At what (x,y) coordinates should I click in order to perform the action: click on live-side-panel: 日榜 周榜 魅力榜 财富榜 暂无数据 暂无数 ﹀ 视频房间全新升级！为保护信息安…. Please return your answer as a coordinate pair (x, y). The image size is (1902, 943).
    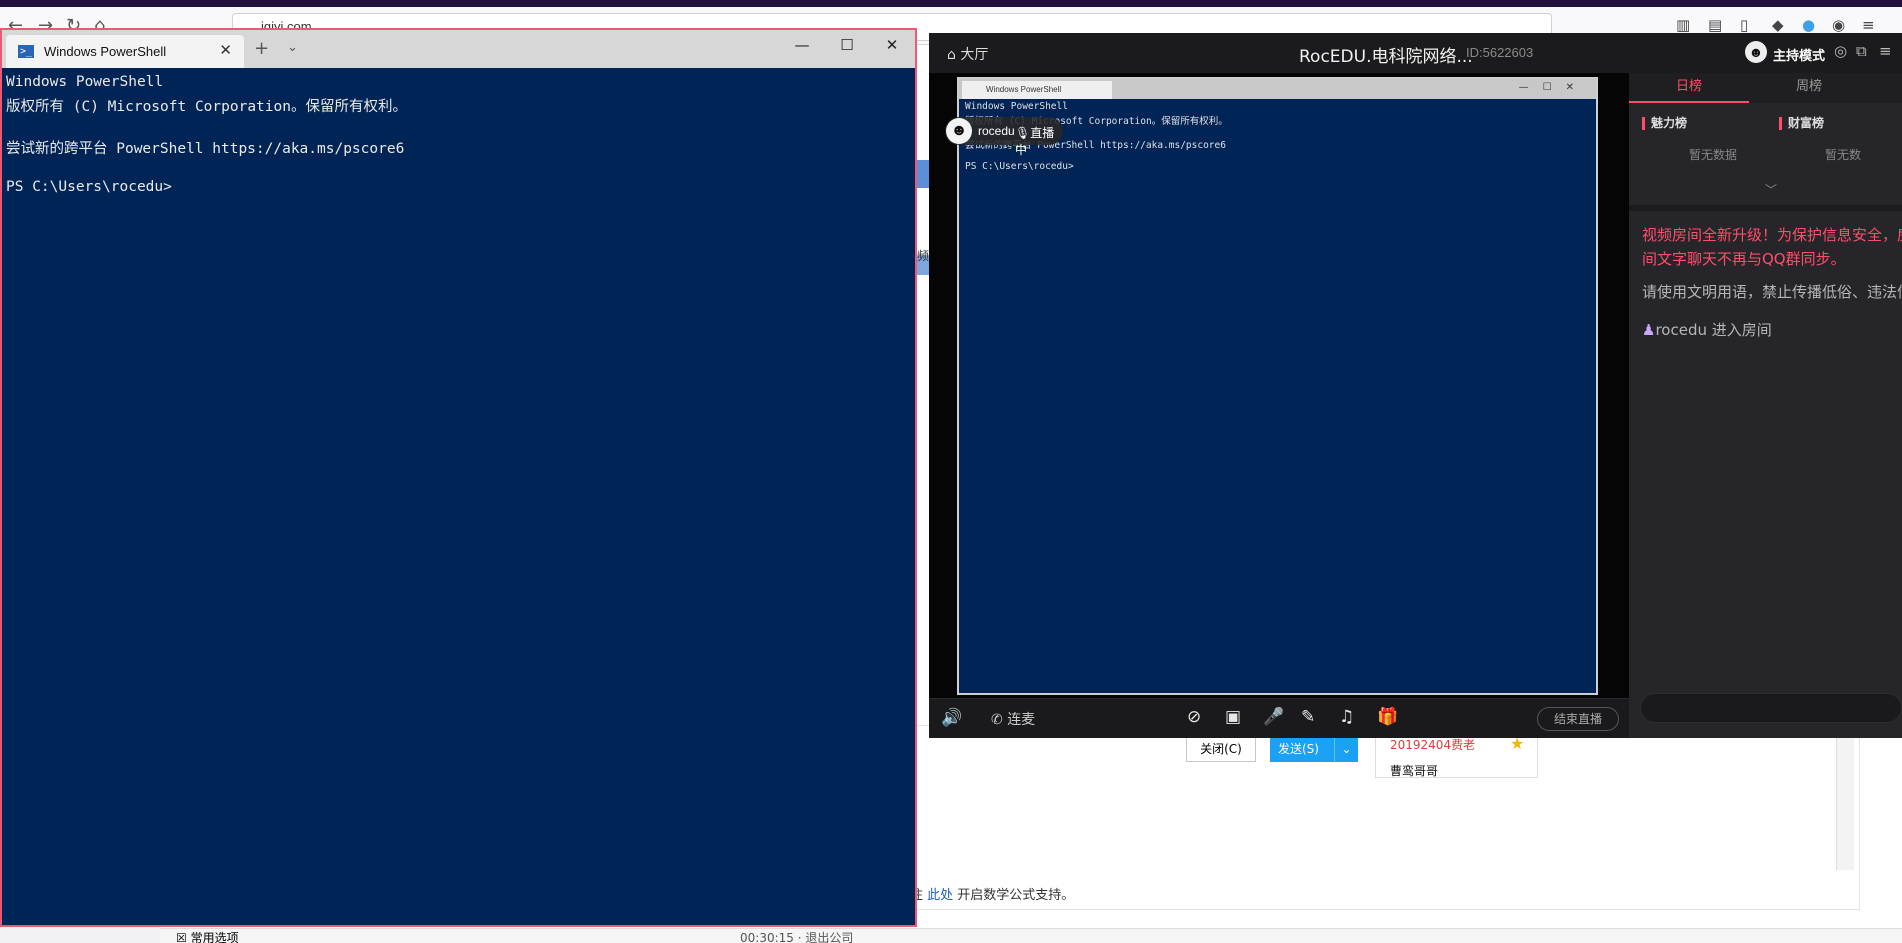
    Looking at the image, I should click on (1765, 405).